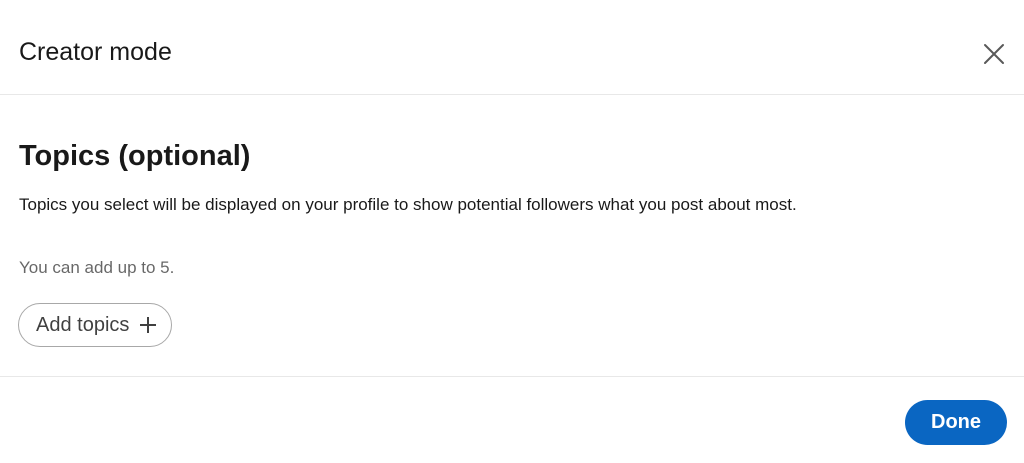  What do you see at coordinates (95, 52) in the screenshot?
I see `dialog-title: Creator mode` at bounding box center [95, 52].